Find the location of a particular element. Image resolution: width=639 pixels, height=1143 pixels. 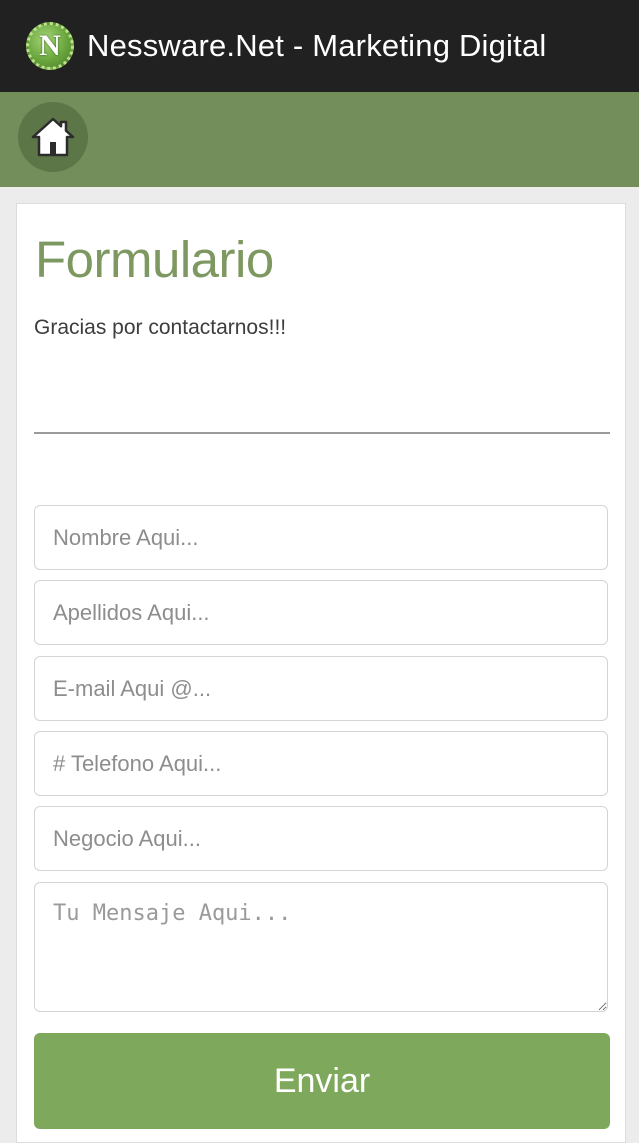

telefono-input is located at coordinates (321, 763).